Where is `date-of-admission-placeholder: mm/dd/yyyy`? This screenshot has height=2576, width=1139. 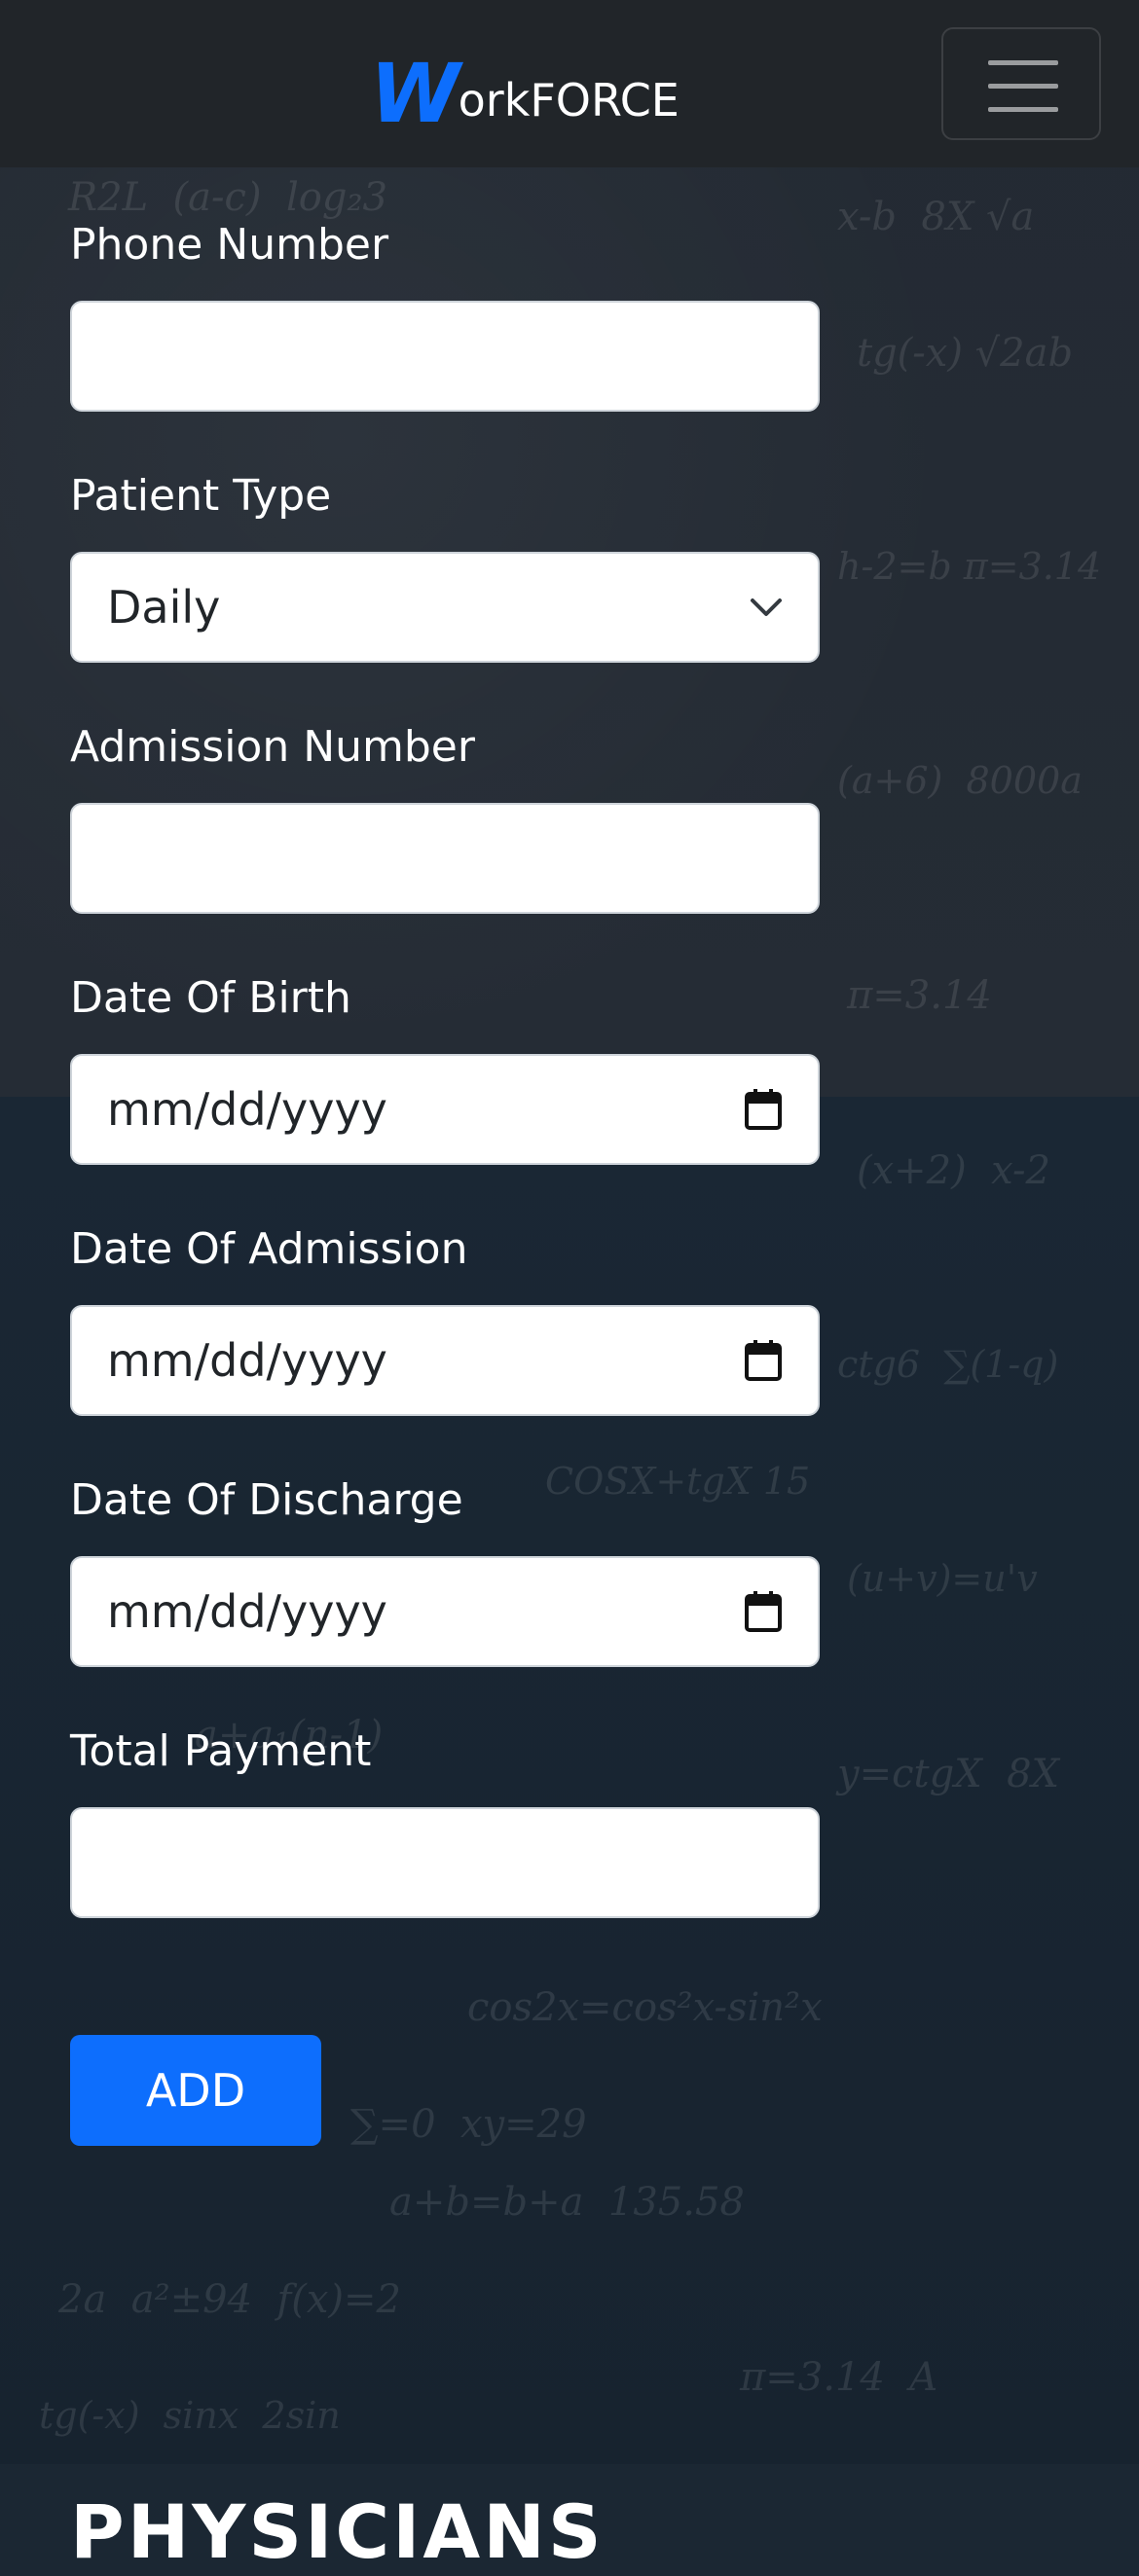 date-of-admission-placeholder: mm/dd/yyyy is located at coordinates (247, 1360).